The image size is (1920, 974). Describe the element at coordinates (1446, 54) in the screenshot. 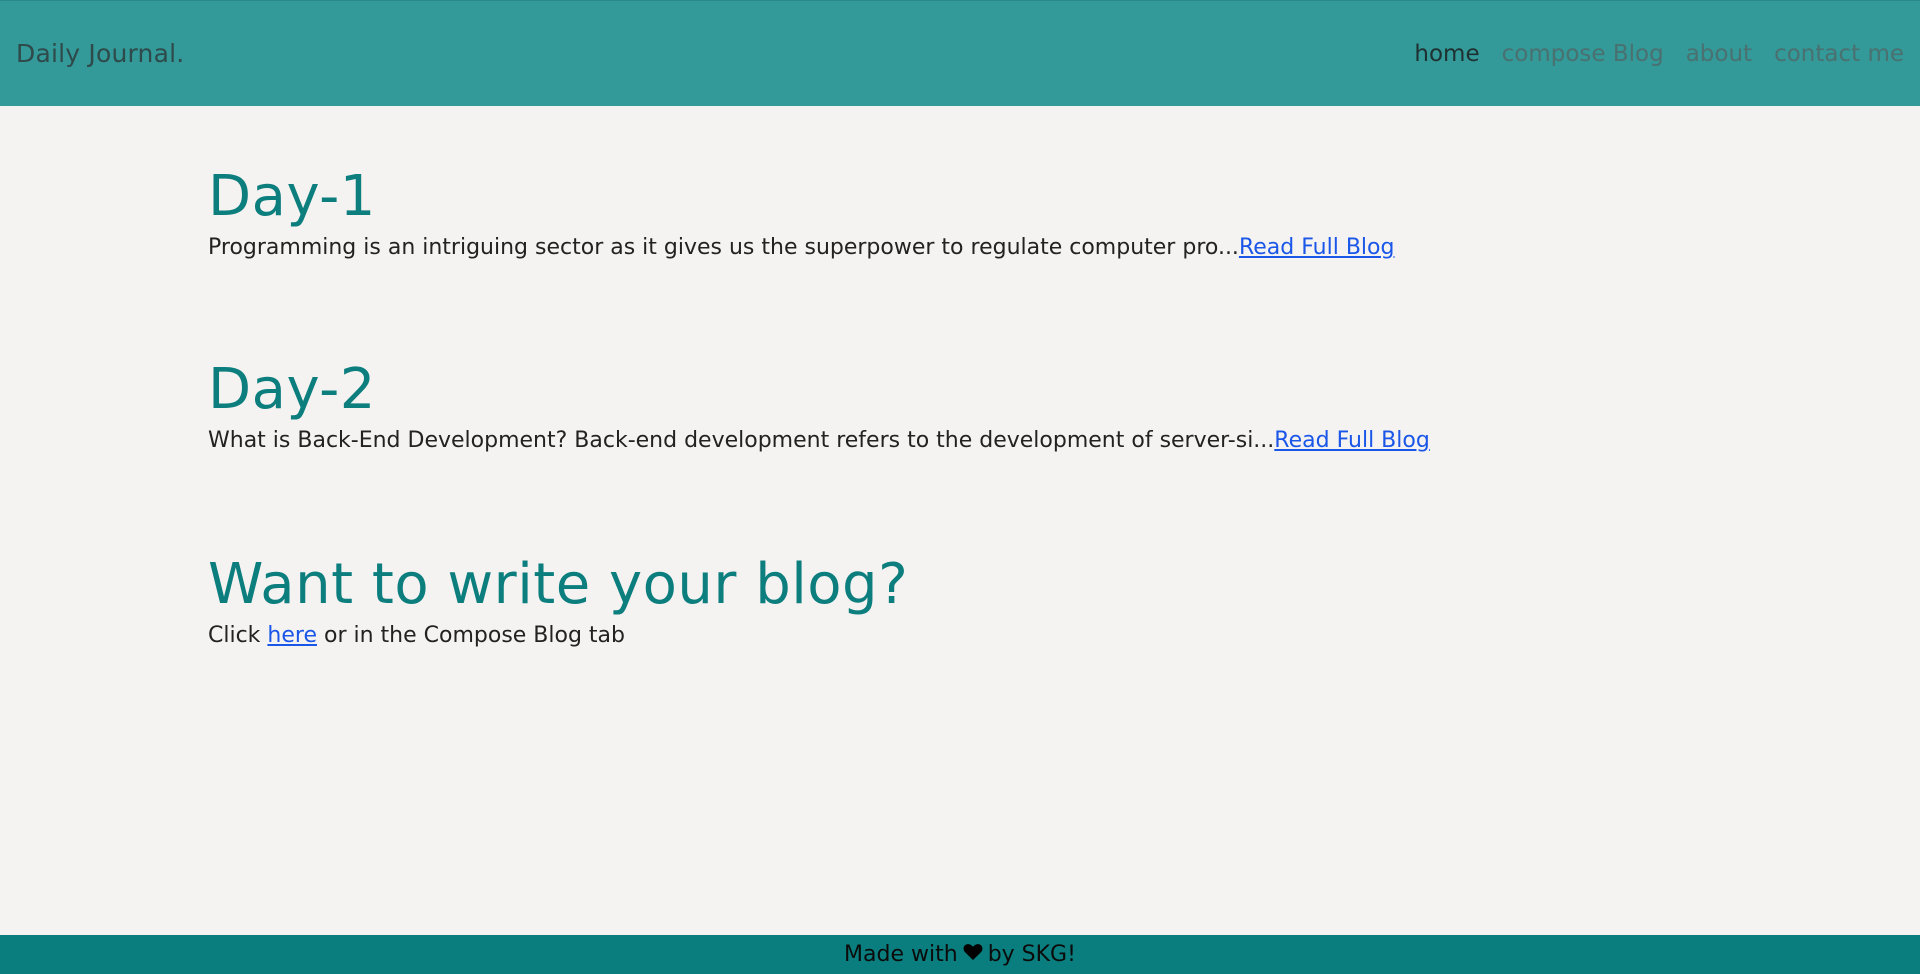

I see `nav-link-home: home` at that location.